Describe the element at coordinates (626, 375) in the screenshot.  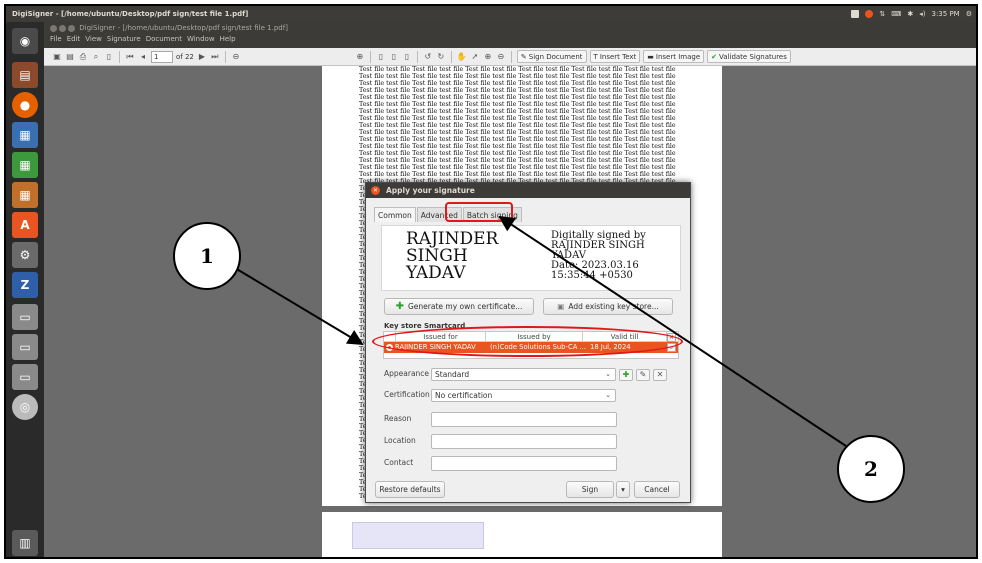
I see `add-appearance-button: ✚` at that location.